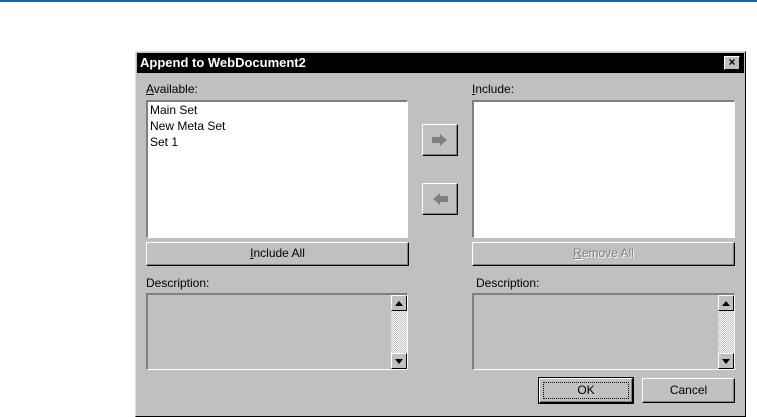 The width and height of the screenshot is (757, 417). What do you see at coordinates (688, 390) in the screenshot?
I see `cancel-button: Cancel` at bounding box center [688, 390].